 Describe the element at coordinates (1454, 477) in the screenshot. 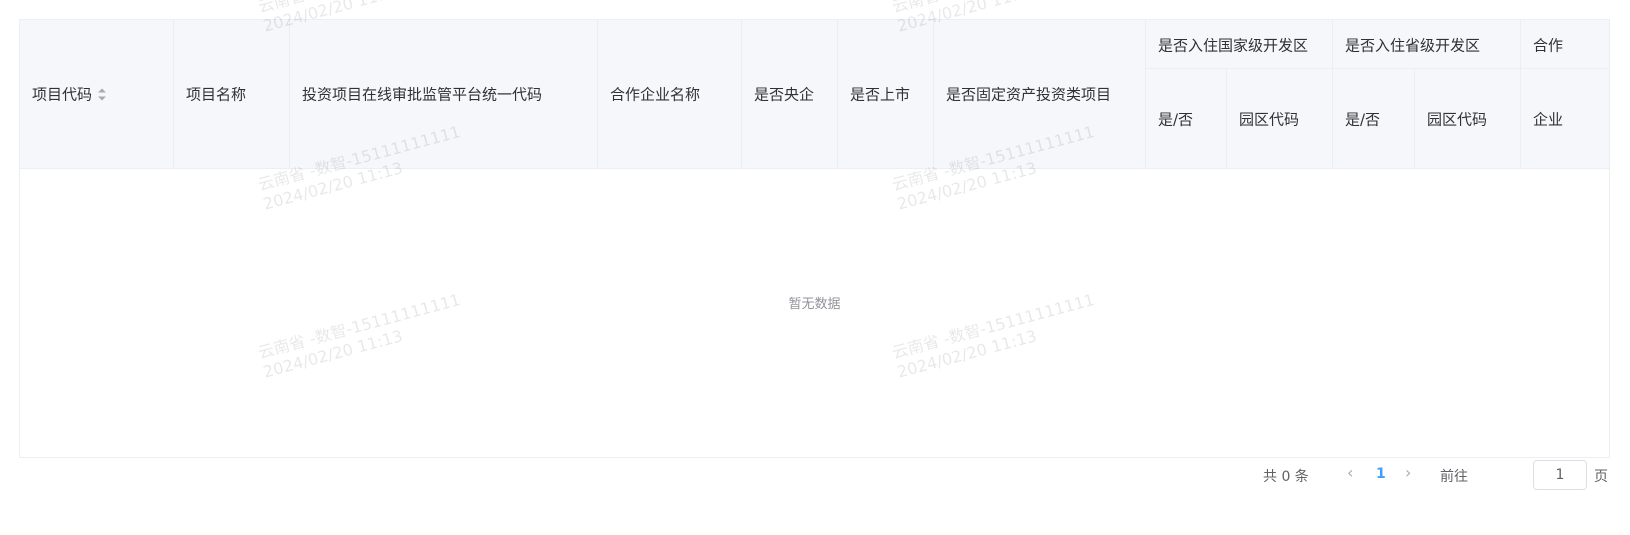

I see `goto-label: 前往` at that location.